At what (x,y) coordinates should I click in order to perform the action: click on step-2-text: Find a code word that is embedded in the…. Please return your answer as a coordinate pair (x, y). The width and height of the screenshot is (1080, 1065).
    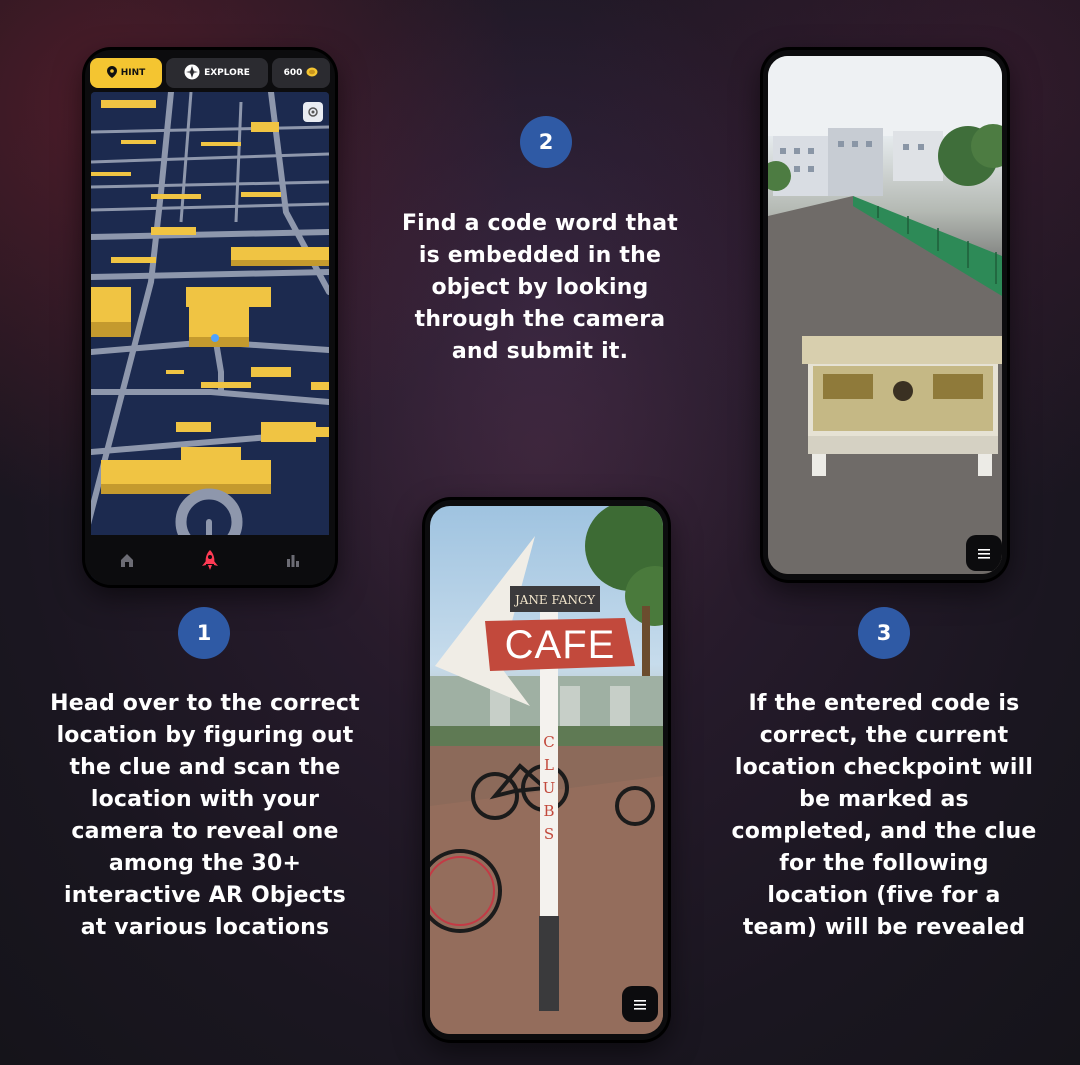
    Looking at the image, I should click on (540, 287).